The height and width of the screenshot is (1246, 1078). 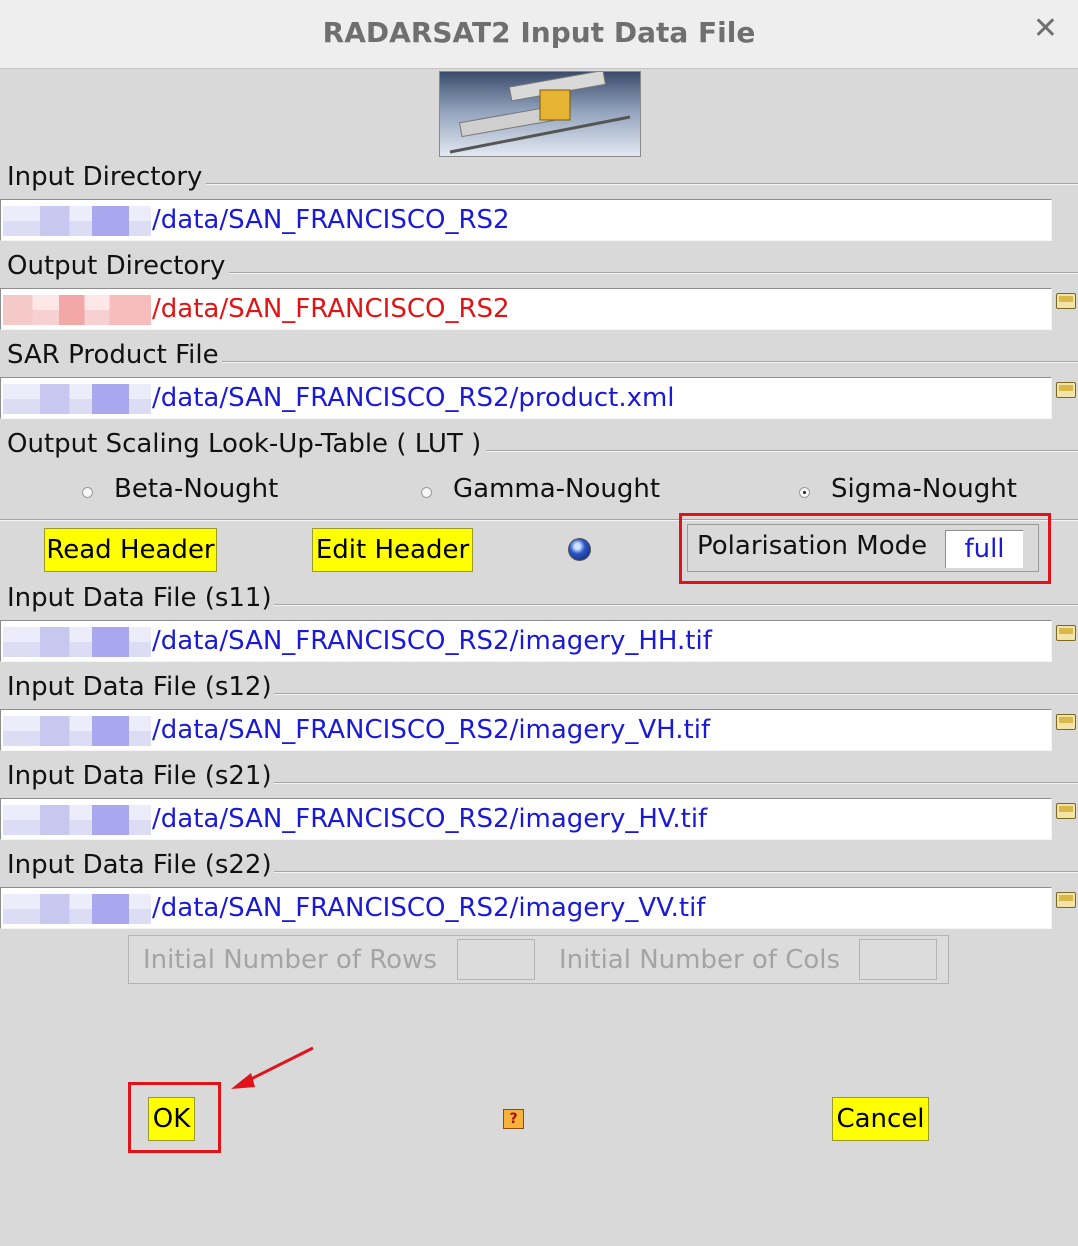 What do you see at coordinates (984, 549) in the screenshot?
I see `polarisation-mode-value: full` at bounding box center [984, 549].